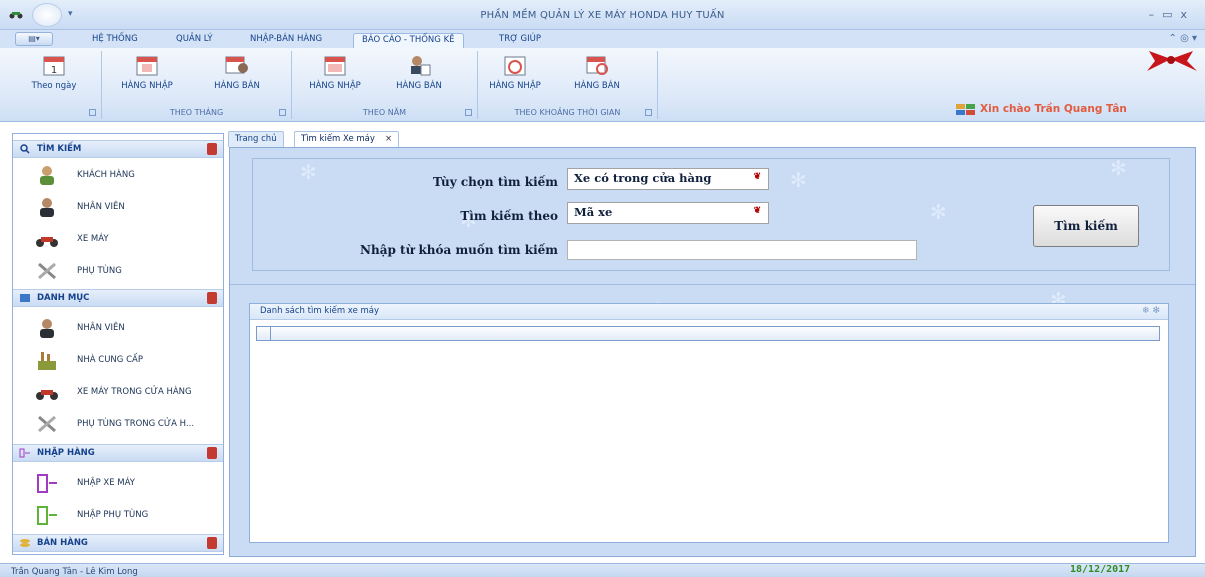  I want to click on nav-item-xe-may: XE MÁY, so click(118, 239).